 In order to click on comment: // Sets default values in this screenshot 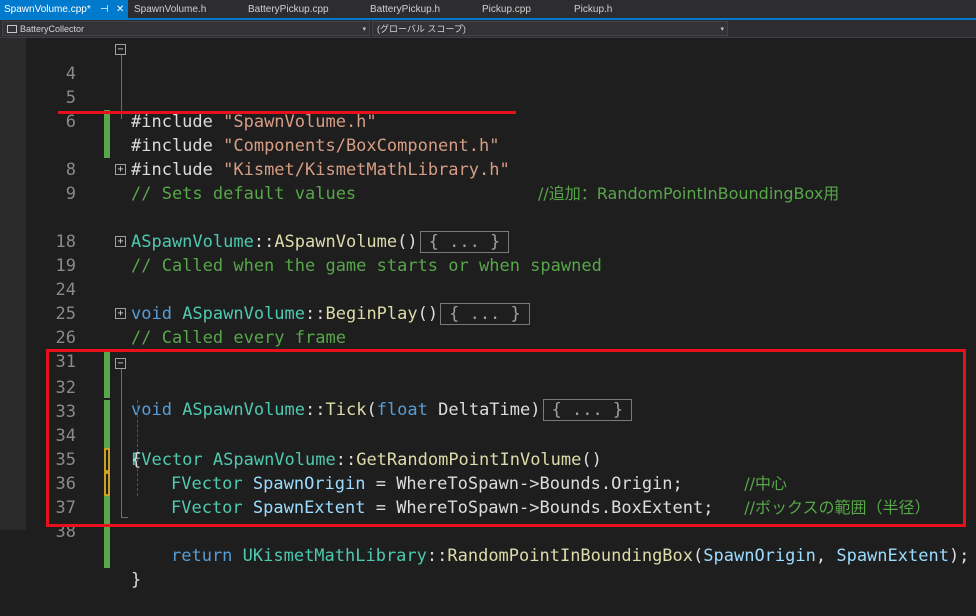, I will do `click(244, 194)`.